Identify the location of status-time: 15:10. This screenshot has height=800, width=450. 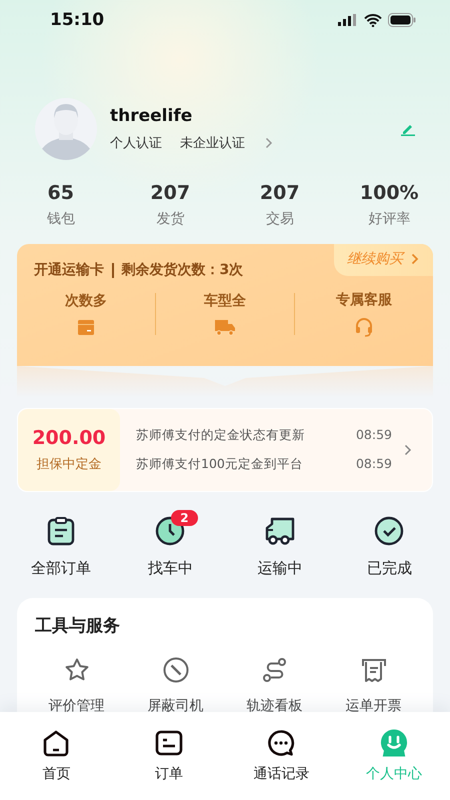
(77, 20).